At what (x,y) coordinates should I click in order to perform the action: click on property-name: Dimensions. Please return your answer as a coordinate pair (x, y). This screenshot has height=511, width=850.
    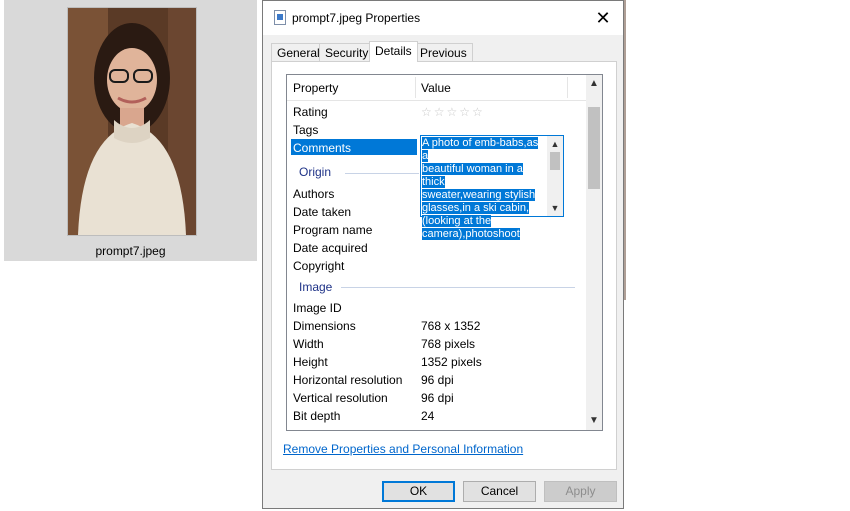
    Looking at the image, I should click on (324, 326).